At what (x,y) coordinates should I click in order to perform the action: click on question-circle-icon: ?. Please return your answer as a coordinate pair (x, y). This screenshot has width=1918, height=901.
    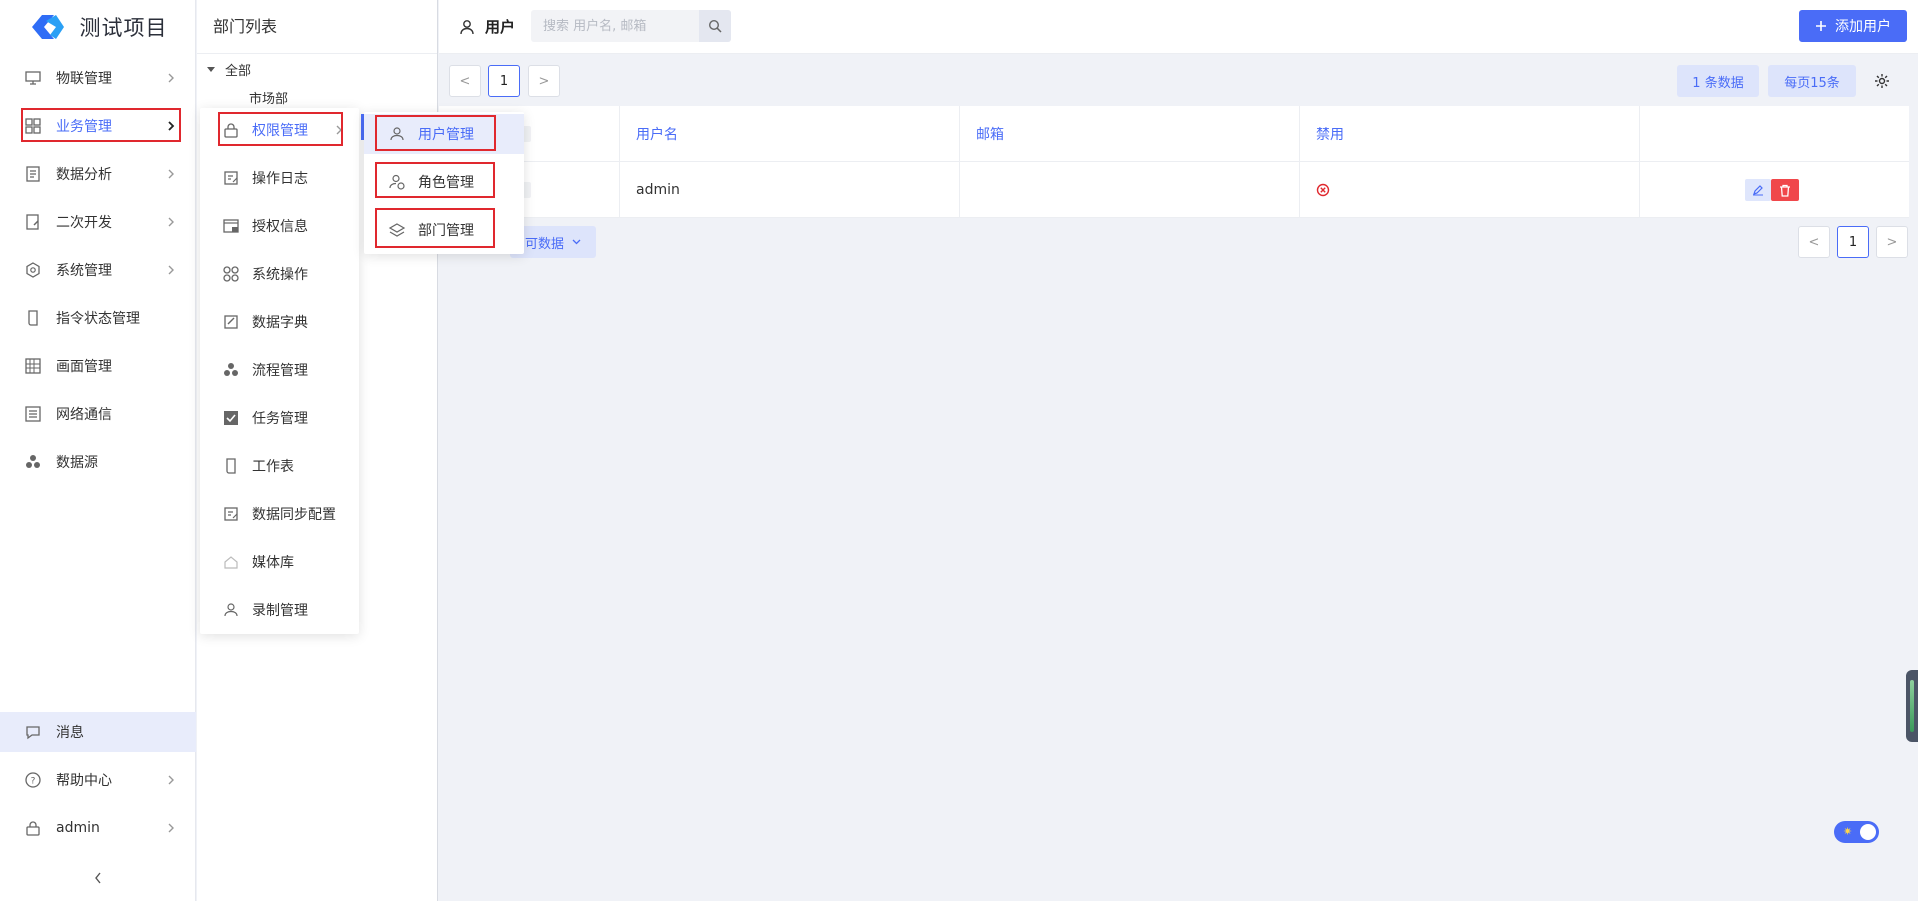
    Looking at the image, I should click on (33, 780).